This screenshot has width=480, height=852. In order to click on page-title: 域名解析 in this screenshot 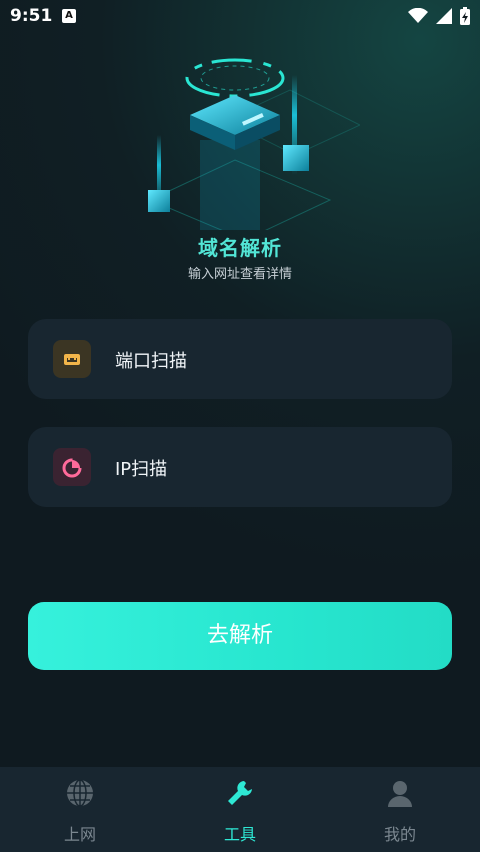, I will do `click(240, 248)`.